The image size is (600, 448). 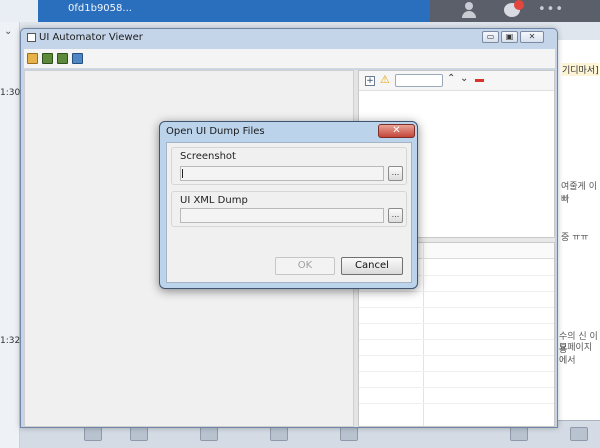 I want to click on close-window-button: ✕, so click(x=532, y=37).